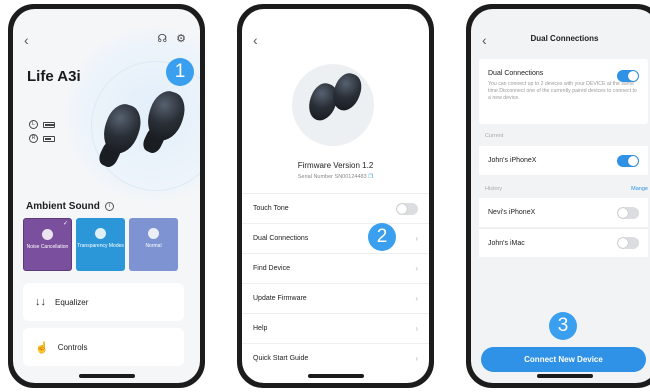 The width and height of the screenshot is (650, 392). What do you see at coordinates (271, 268) in the screenshot?
I see `menu-item-label: Find Device` at bounding box center [271, 268].